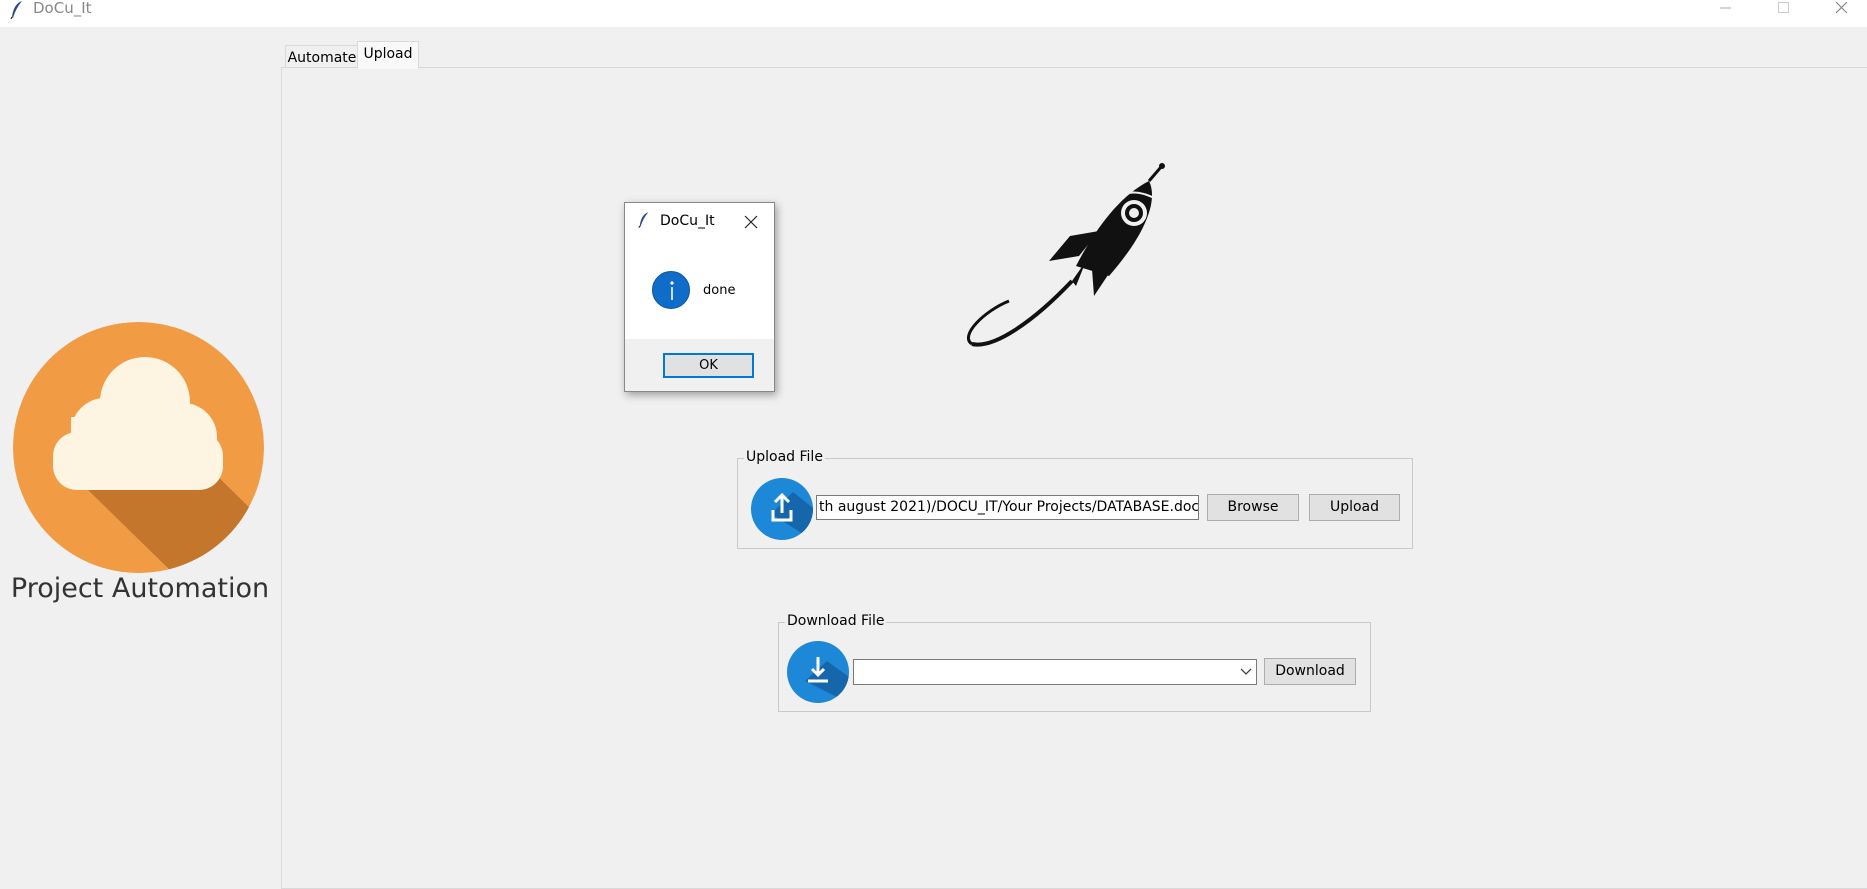 This screenshot has height=889, width=1867. Describe the element at coordinates (699, 297) in the screenshot. I see `info-dialog: DoCu_It done OK` at that location.